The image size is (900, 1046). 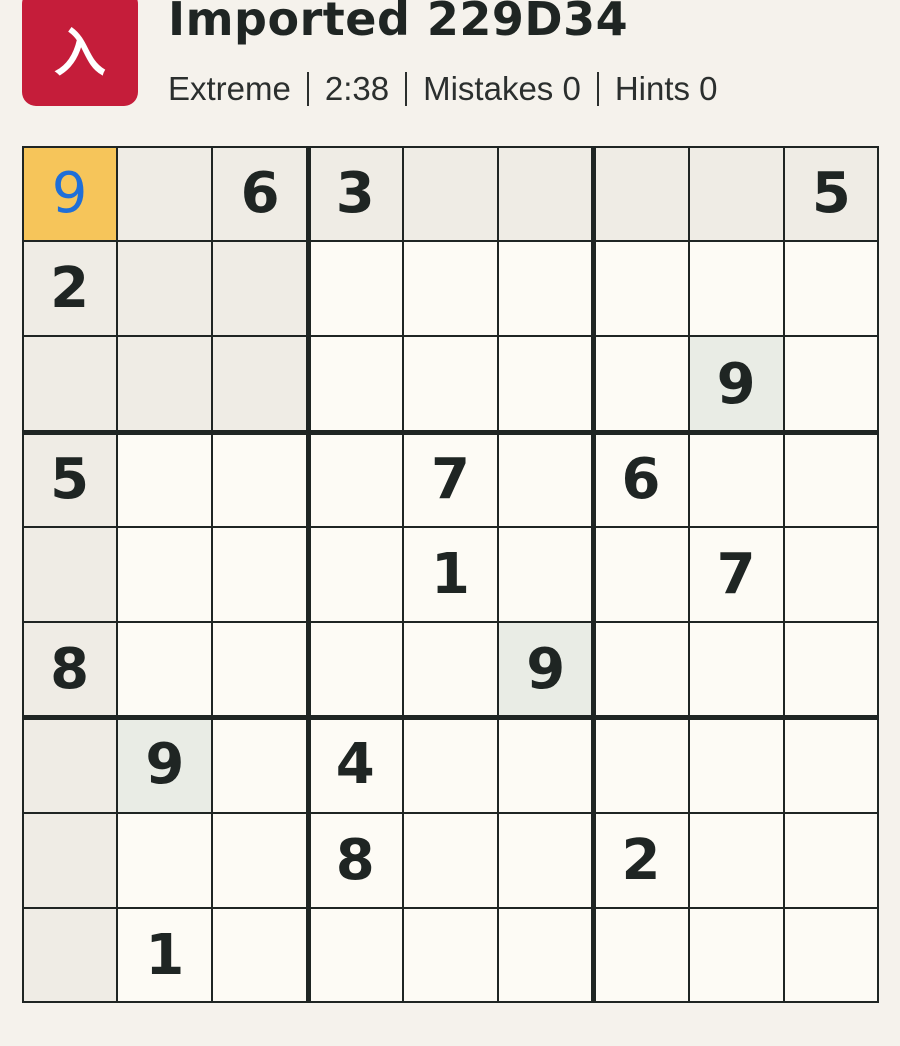 What do you see at coordinates (450, 194) in the screenshot?
I see `sudoku-cell-r1c5` at bounding box center [450, 194].